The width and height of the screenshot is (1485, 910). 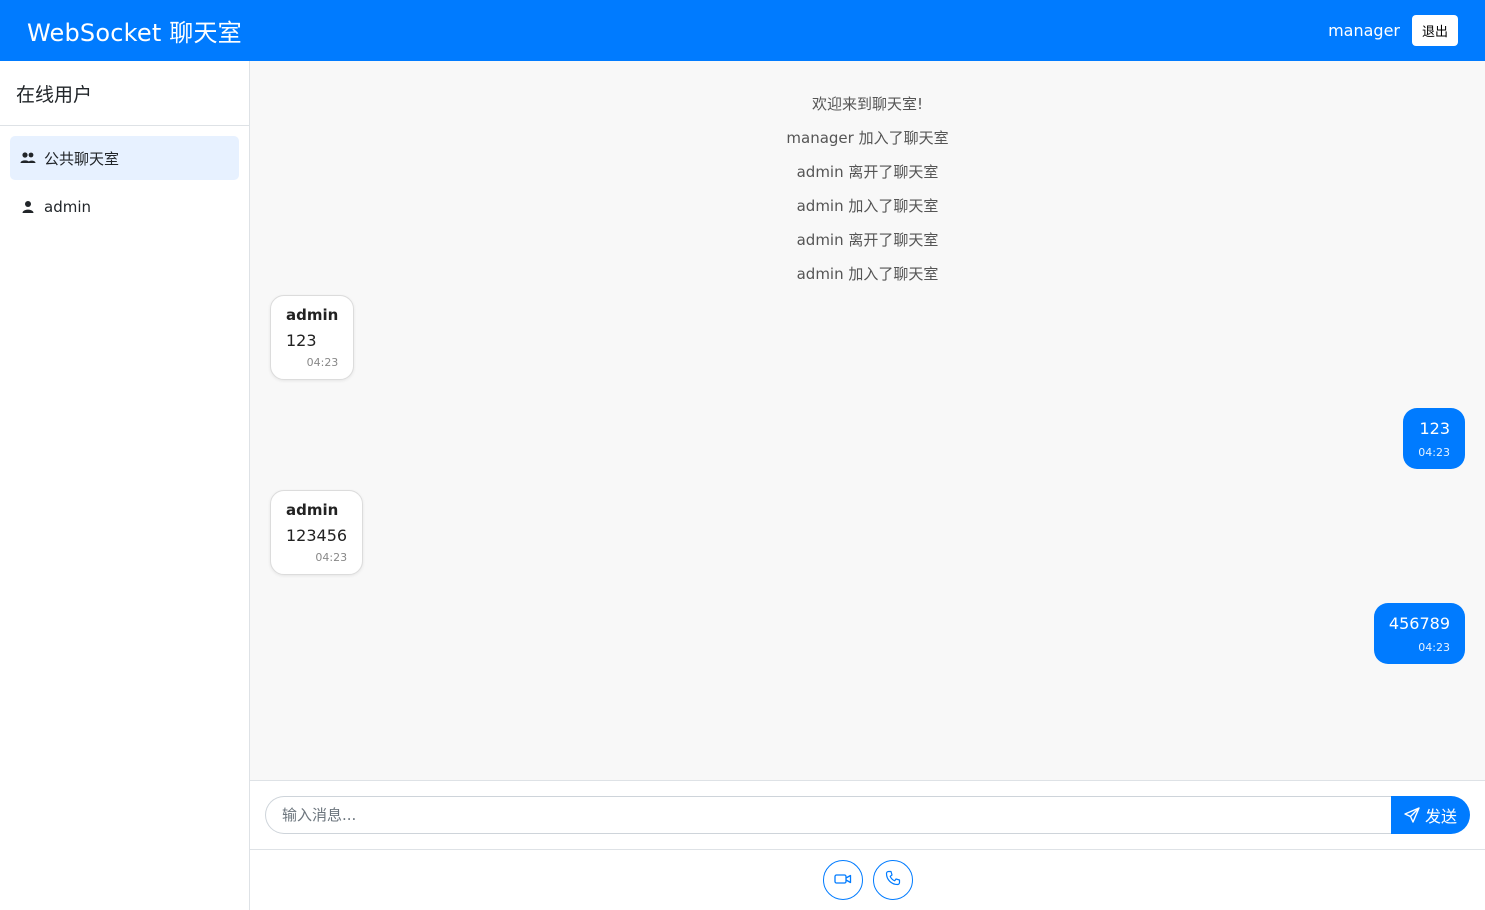 I want to click on incoming-message: admin 123456 04:23, so click(x=317, y=532).